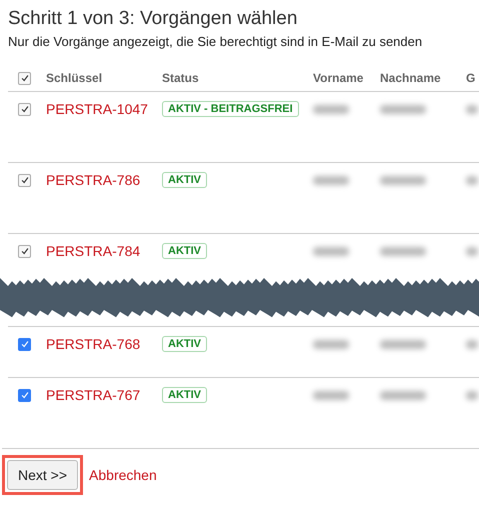  I want to click on column-header: Schlüssel, so click(74, 78).